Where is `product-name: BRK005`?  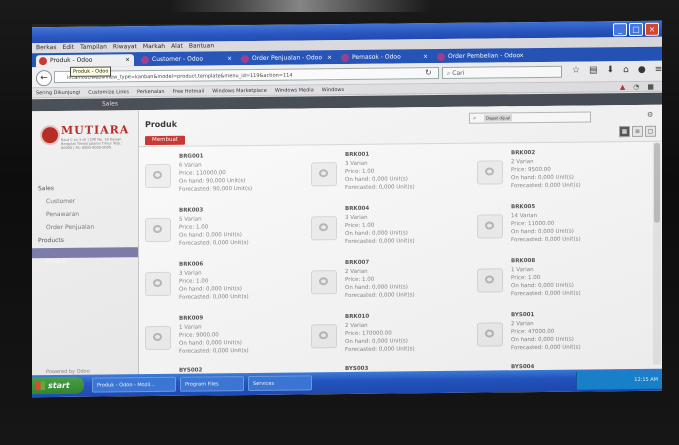
product-name: BRK005 is located at coordinates (523, 207).